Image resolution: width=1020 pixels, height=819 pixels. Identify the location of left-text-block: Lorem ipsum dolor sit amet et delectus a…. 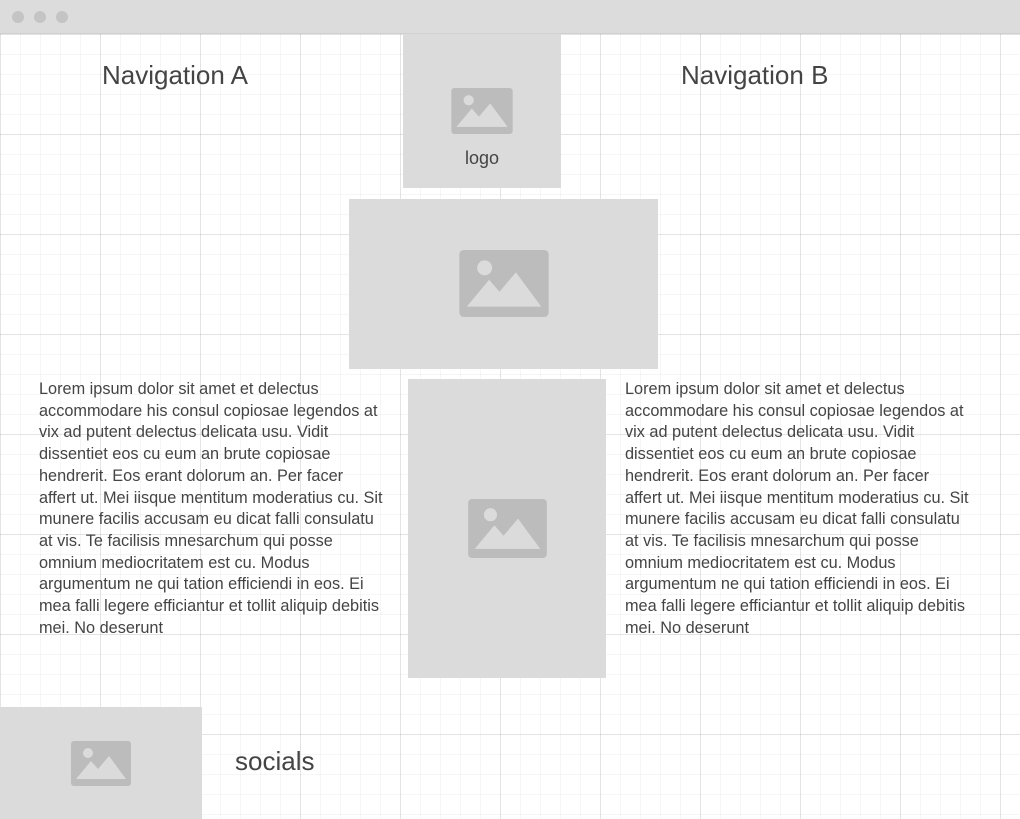
(211, 508).